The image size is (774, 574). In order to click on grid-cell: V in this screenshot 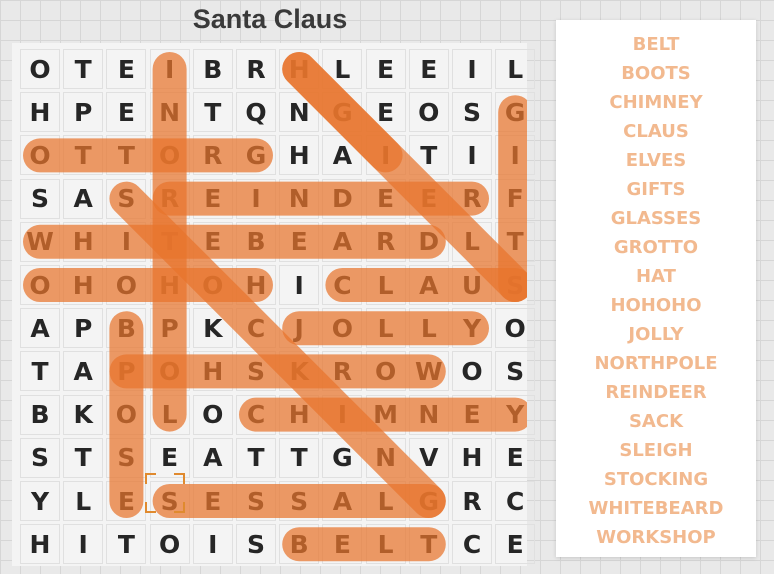, I will do `click(428, 457)`.